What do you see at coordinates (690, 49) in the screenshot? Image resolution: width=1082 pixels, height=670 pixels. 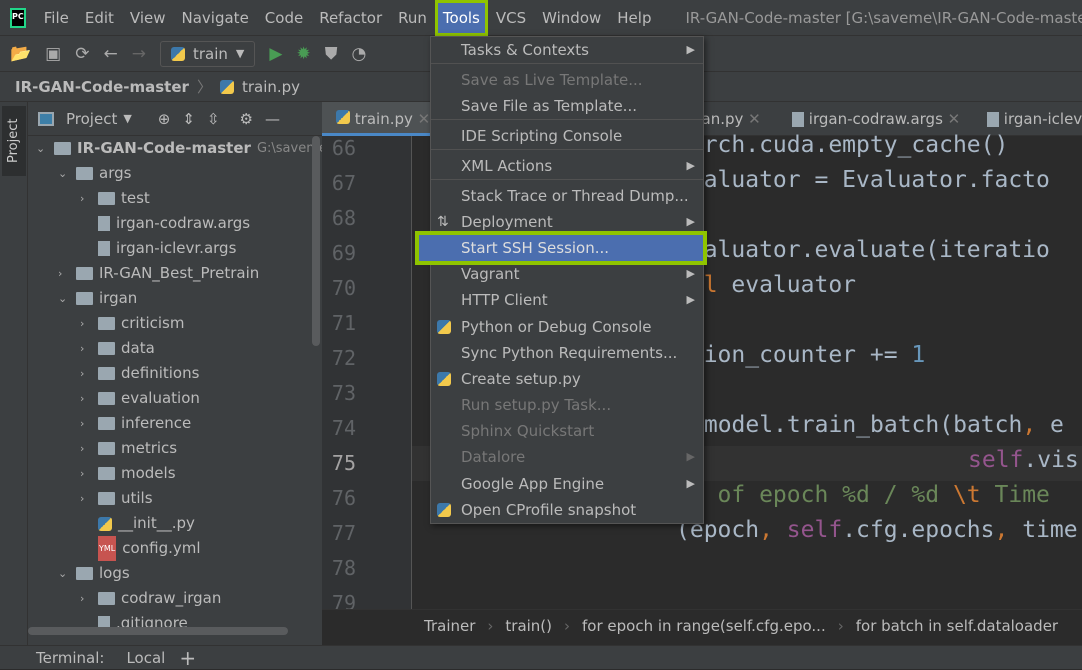 I see `submenu-arrow-icon: ▶` at bounding box center [690, 49].